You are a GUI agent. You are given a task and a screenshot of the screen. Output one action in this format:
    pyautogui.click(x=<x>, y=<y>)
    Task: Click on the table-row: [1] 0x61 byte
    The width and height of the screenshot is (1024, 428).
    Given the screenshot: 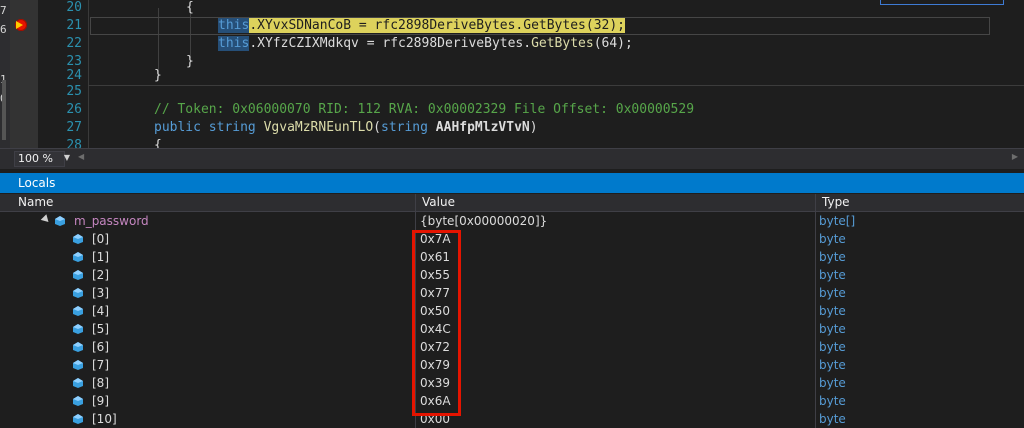 What is the action you would take?
    pyautogui.click(x=512, y=257)
    